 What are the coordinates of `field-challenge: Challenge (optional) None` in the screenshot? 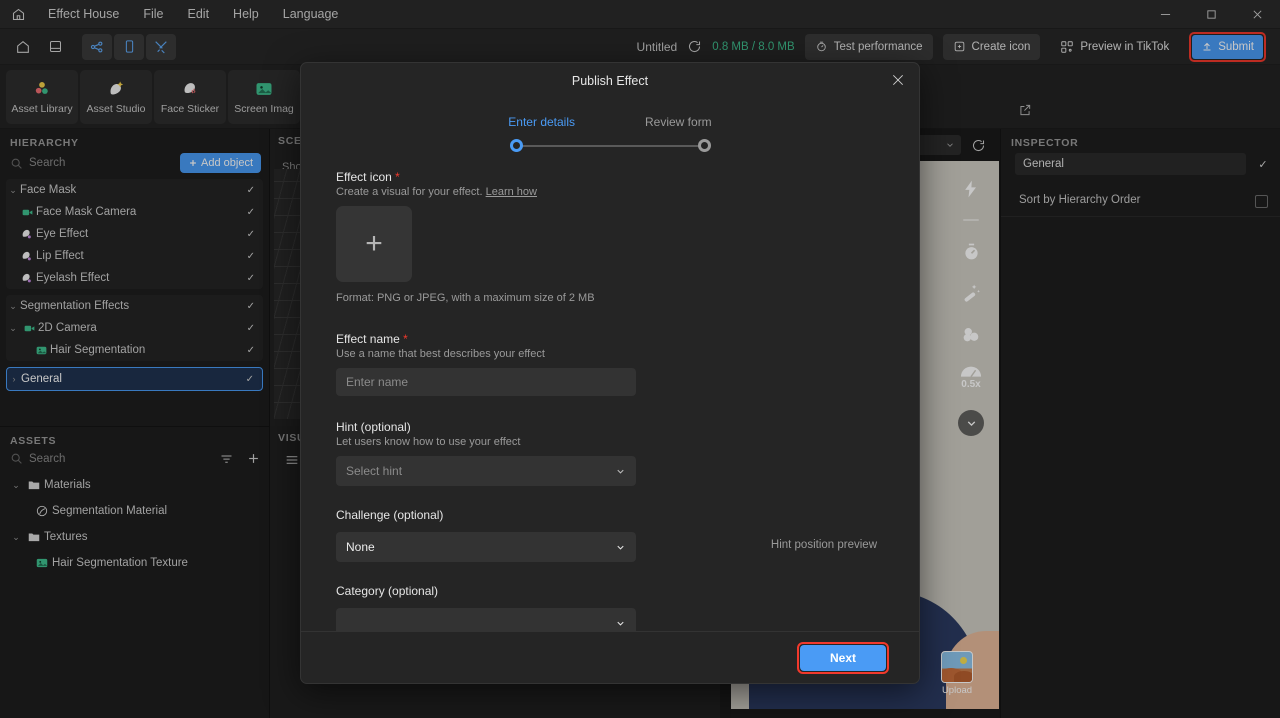 It's located at (612, 535).